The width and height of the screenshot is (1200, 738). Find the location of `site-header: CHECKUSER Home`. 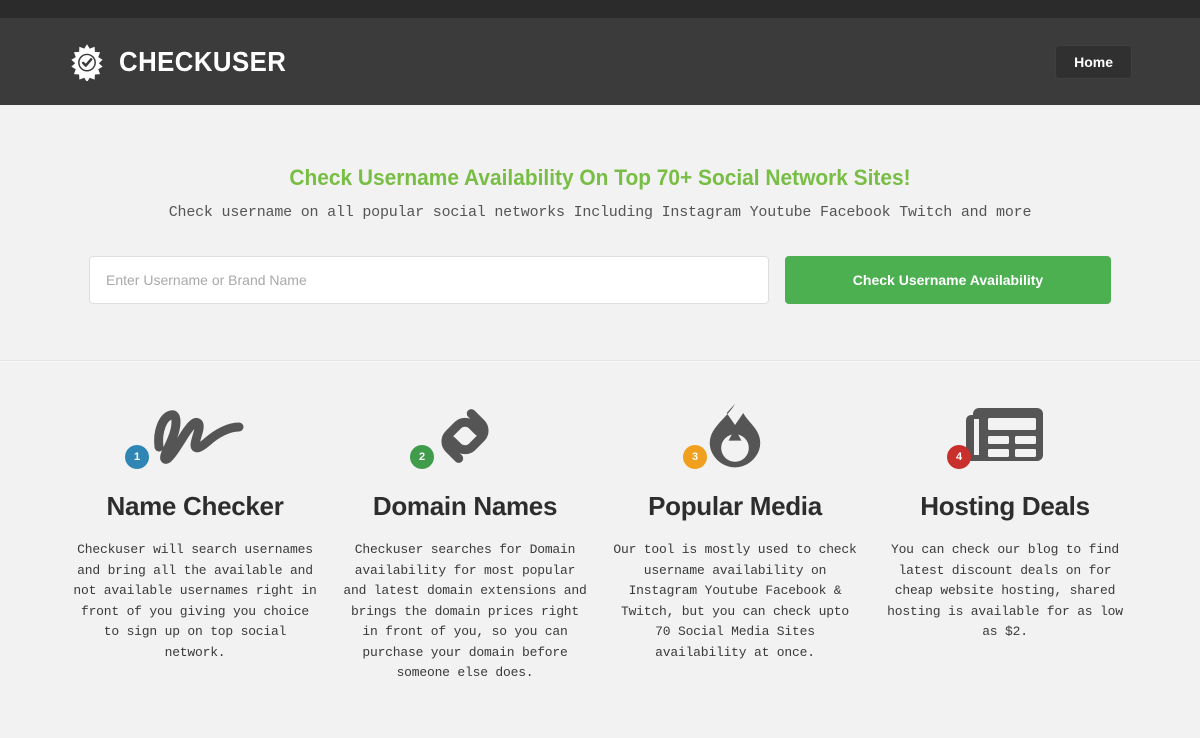

site-header: CHECKUSER Home is located at coordinates (600, 61).